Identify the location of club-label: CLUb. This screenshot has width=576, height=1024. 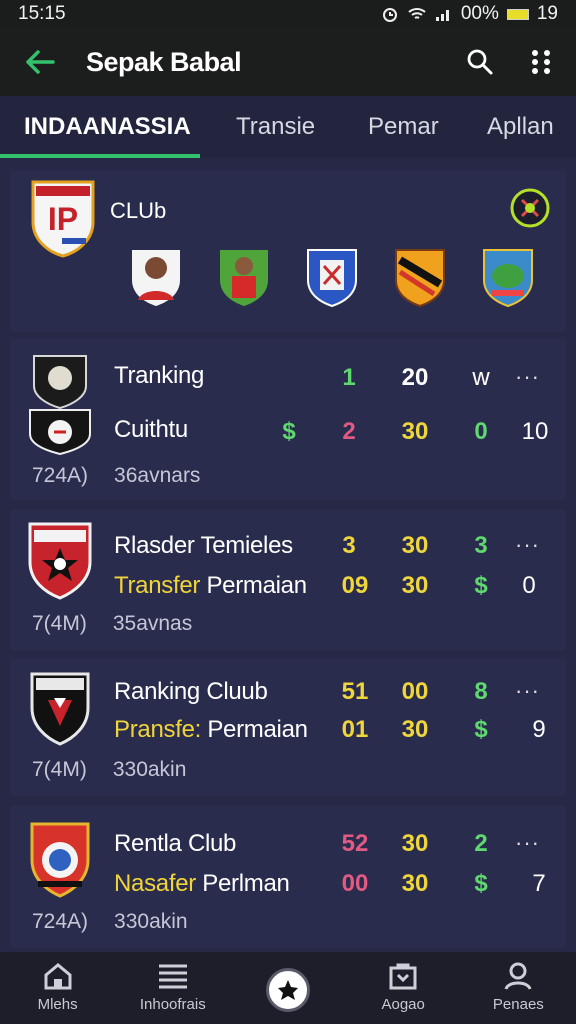
(138, 210).